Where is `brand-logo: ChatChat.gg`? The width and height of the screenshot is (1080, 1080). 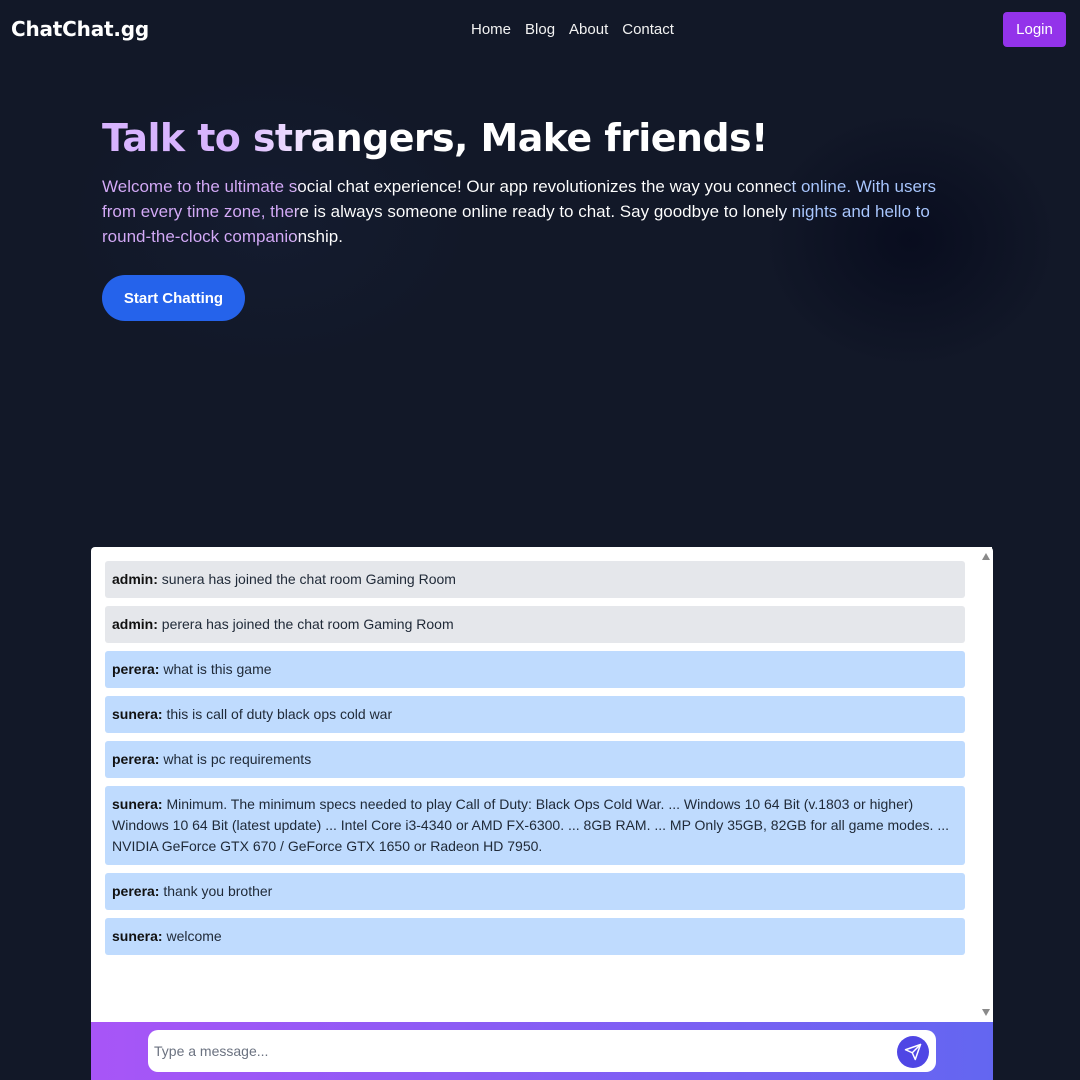
brand-logo: ChatChat.gg is located at coordinates (80, 29).